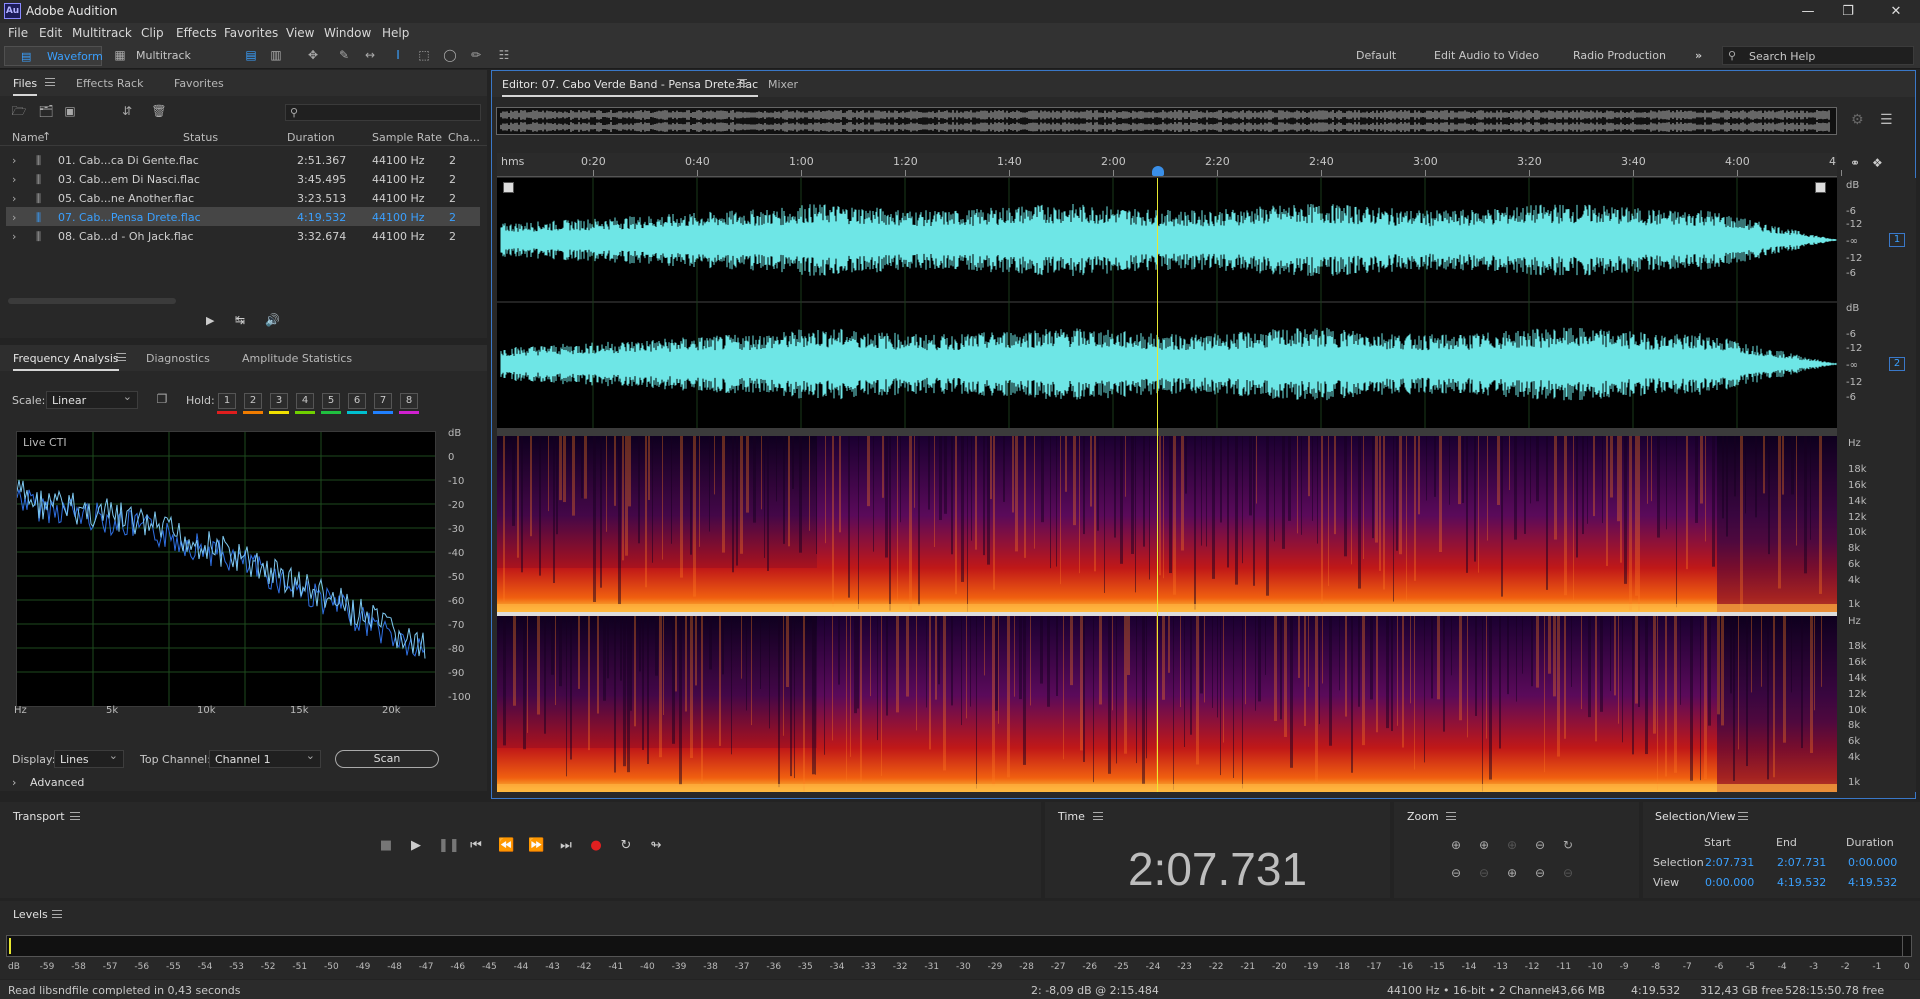  Describe the element at coordinates (504, 55) in the screenshot. I see `spot-healing-tool-icon: ☷` at that location.